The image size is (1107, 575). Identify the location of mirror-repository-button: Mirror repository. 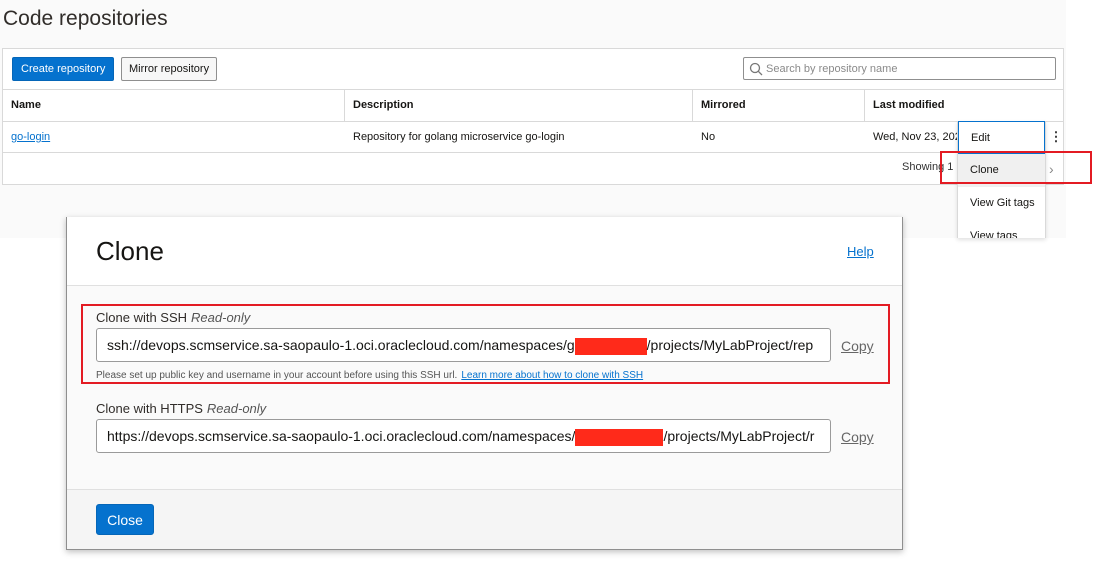
(169, 69).